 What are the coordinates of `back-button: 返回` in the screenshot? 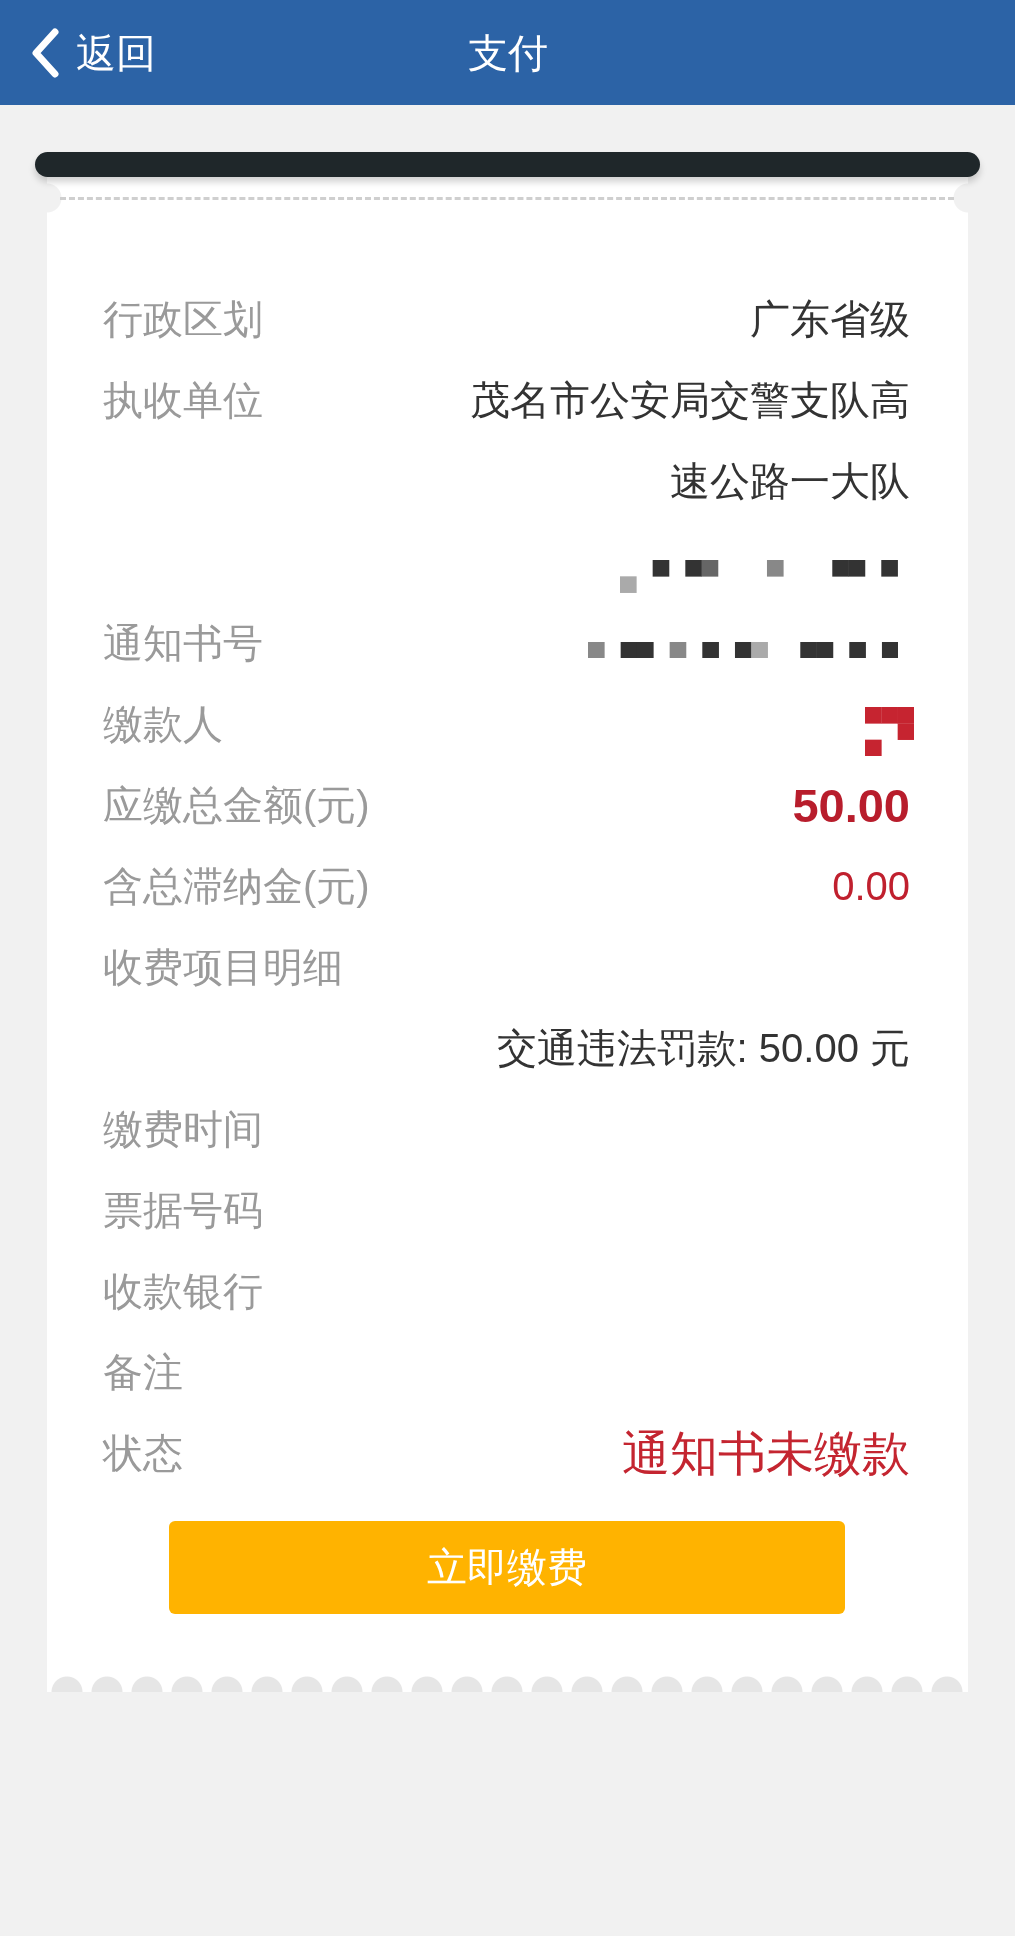 It's located at (93, 52).